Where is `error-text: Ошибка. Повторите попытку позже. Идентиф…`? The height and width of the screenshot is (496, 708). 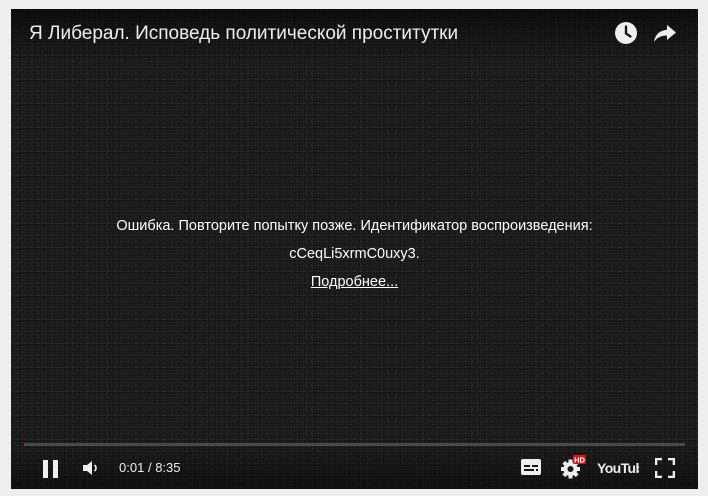 error-text: Ошибка. Повторите попытку позже. Идентиф… is located at coordinates (354, 226).